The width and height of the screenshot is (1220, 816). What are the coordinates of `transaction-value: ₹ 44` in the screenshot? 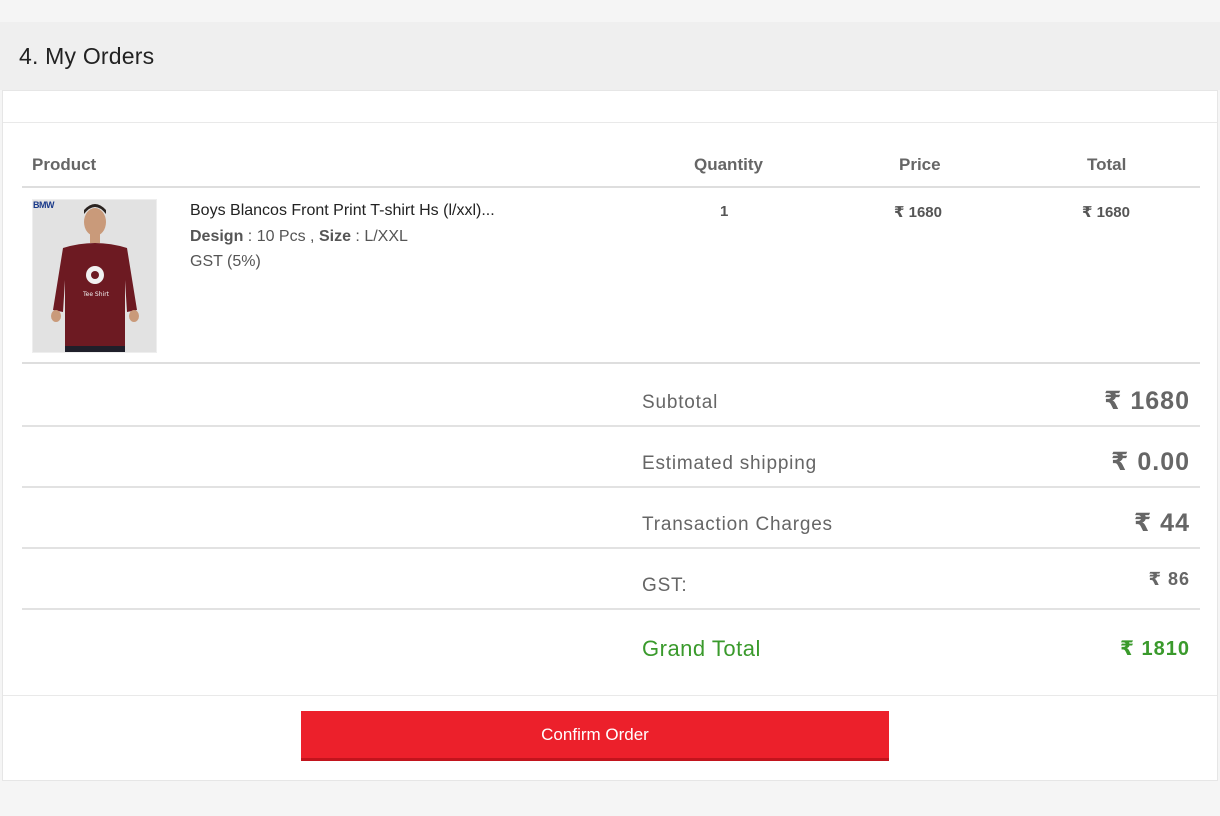 It's located at (1161, 523).